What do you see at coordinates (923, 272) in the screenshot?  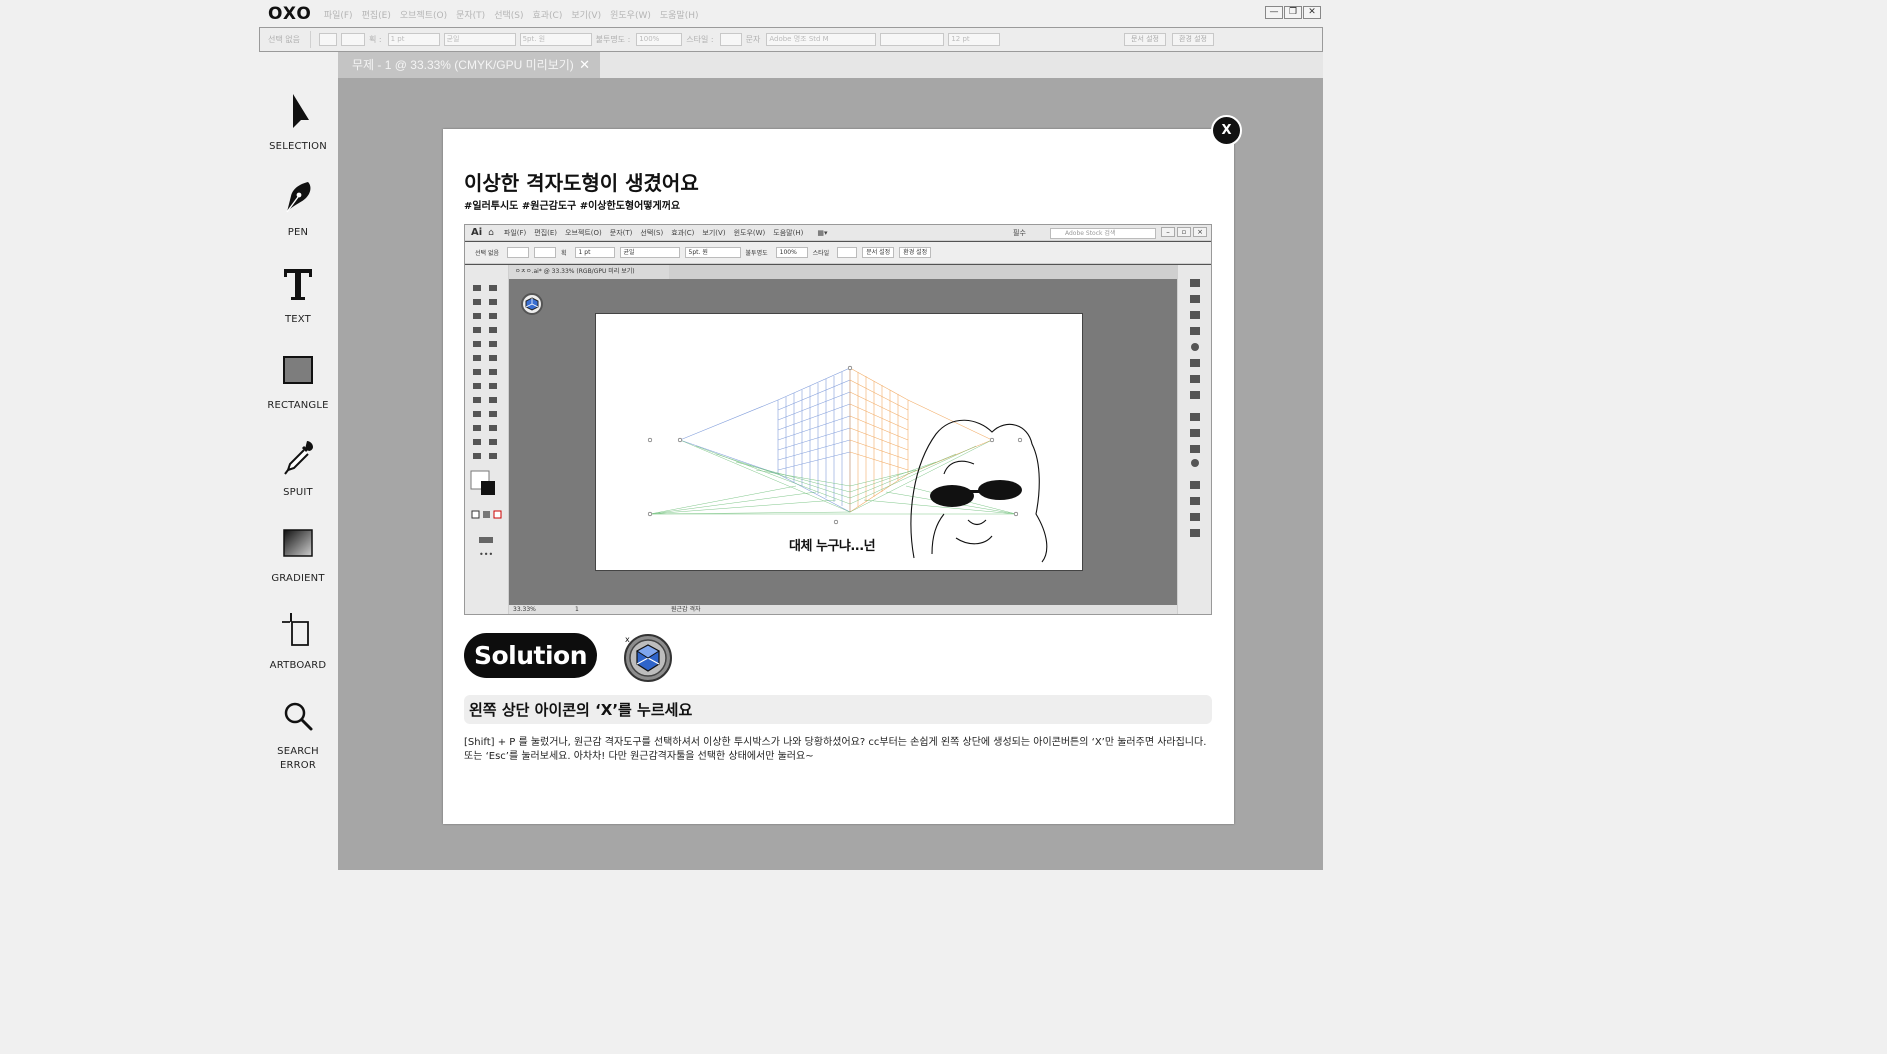 I see `ai-tab-strip` at bounding box center [923, 272].